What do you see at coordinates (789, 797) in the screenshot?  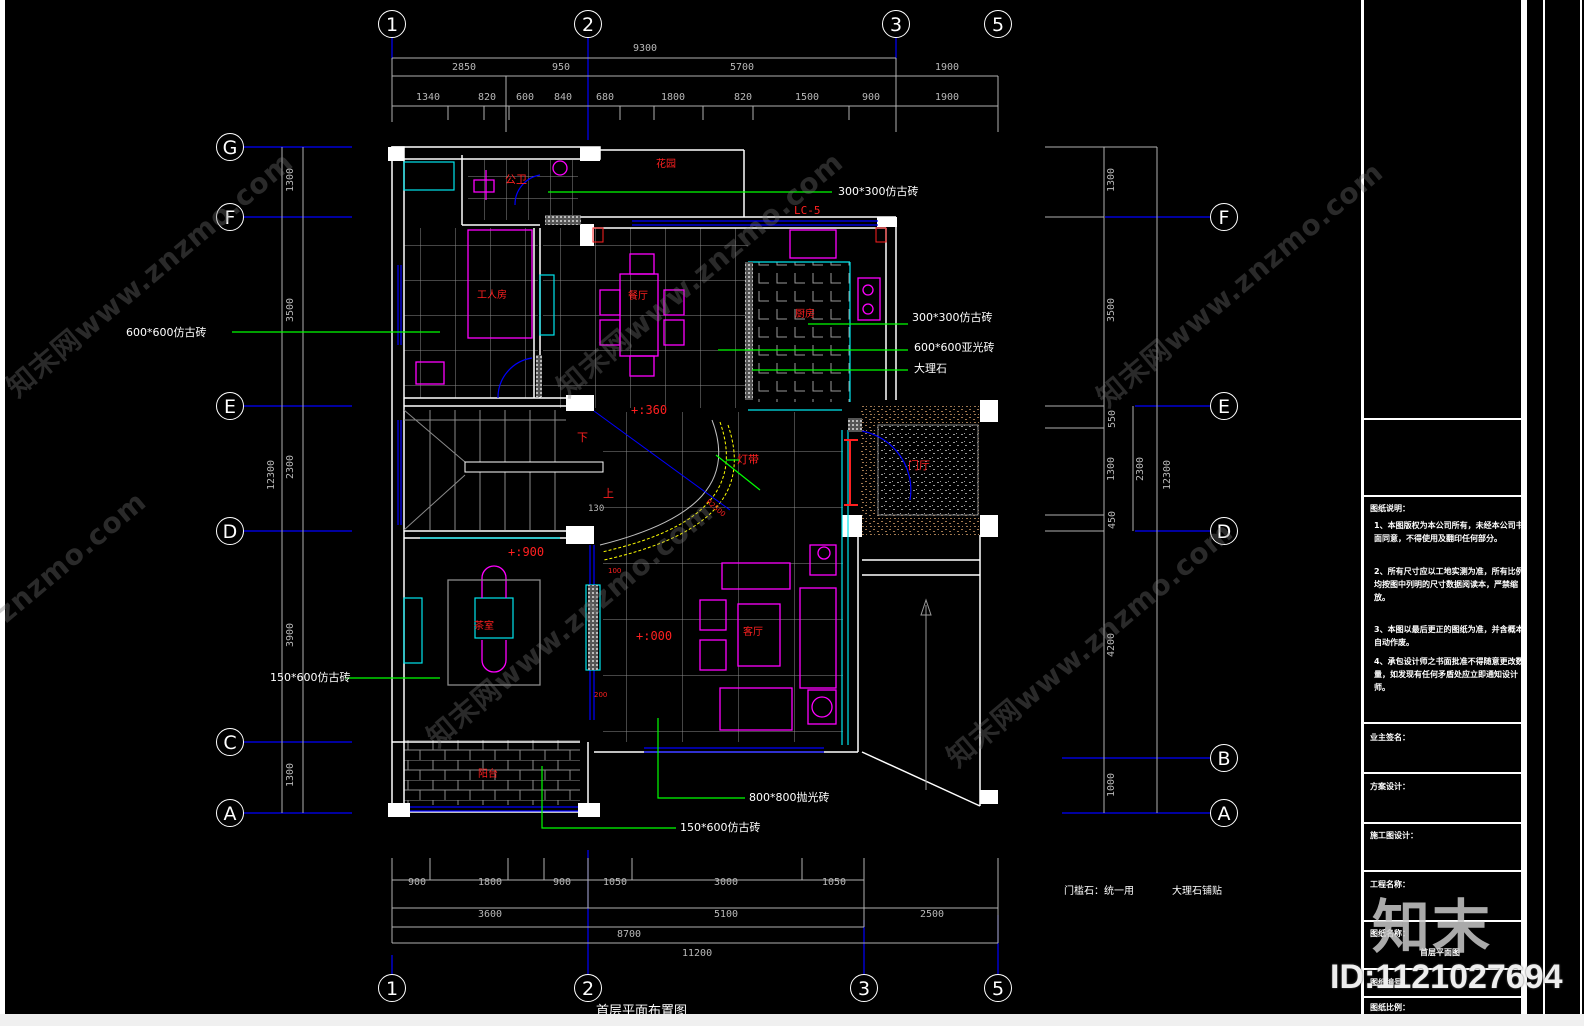 I see `note-living-tile: 800*800抛光砖` at bounding box center [789, 797].